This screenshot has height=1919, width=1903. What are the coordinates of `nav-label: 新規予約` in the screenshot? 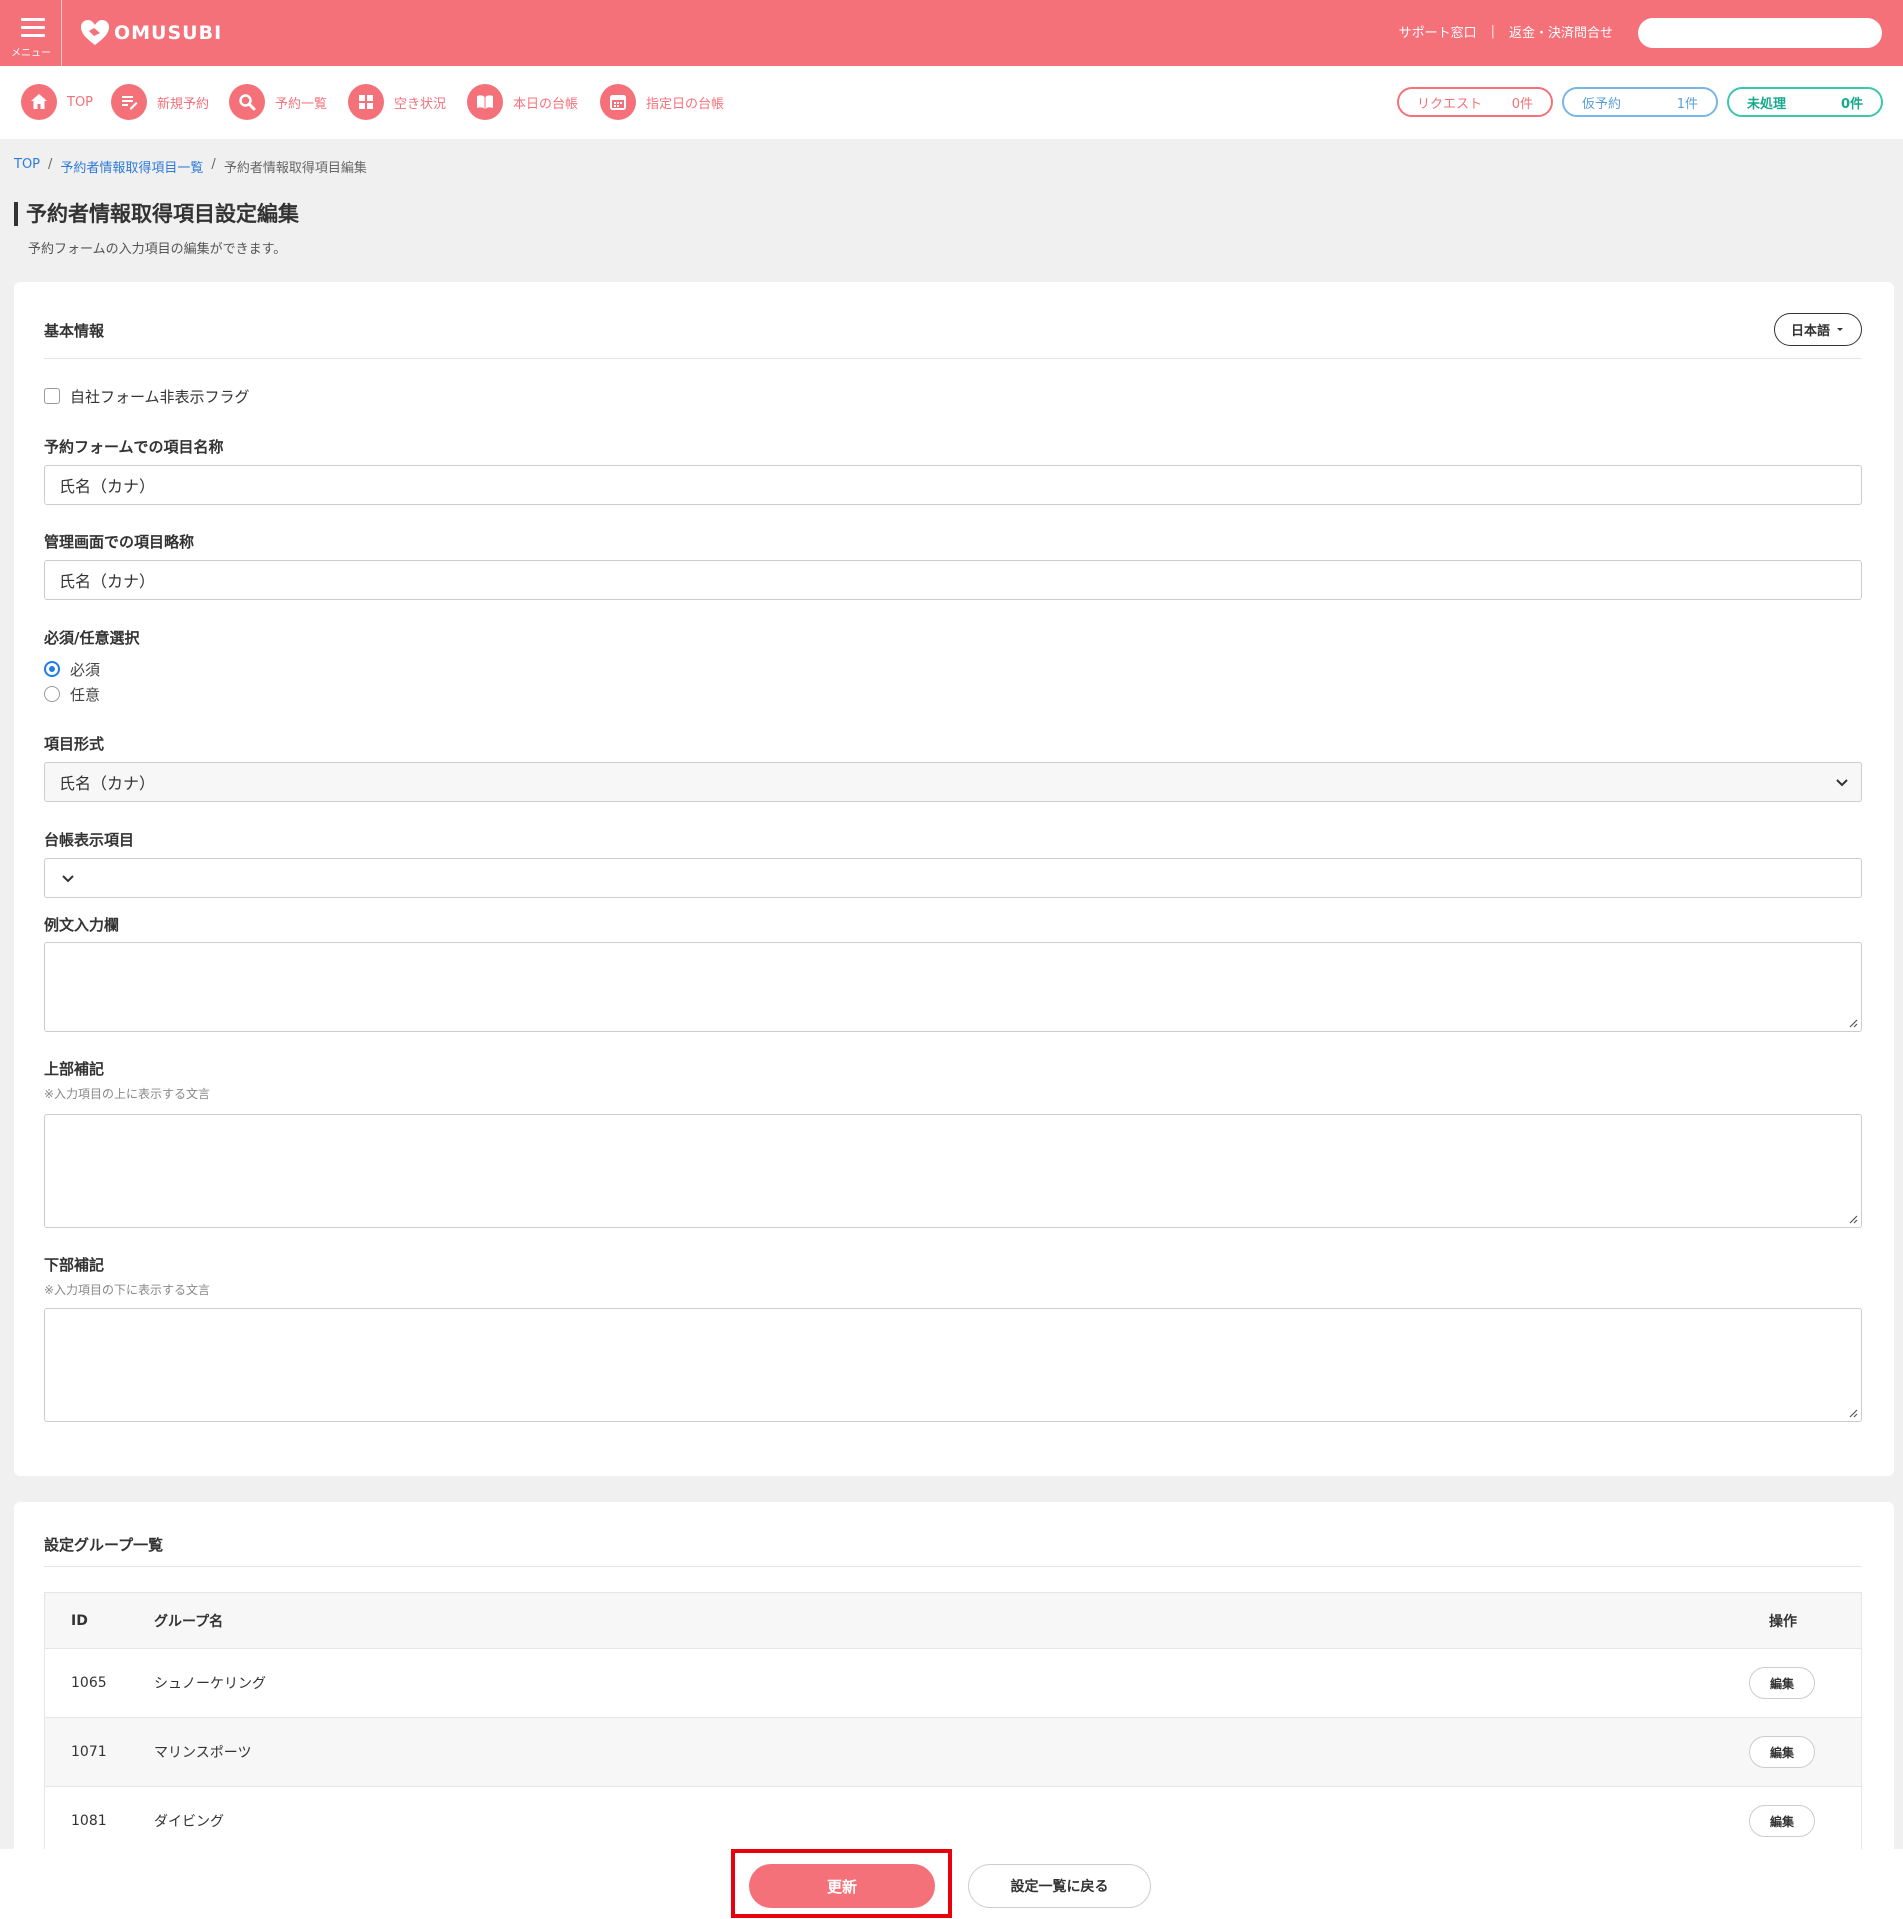 It's located at (183, 104).